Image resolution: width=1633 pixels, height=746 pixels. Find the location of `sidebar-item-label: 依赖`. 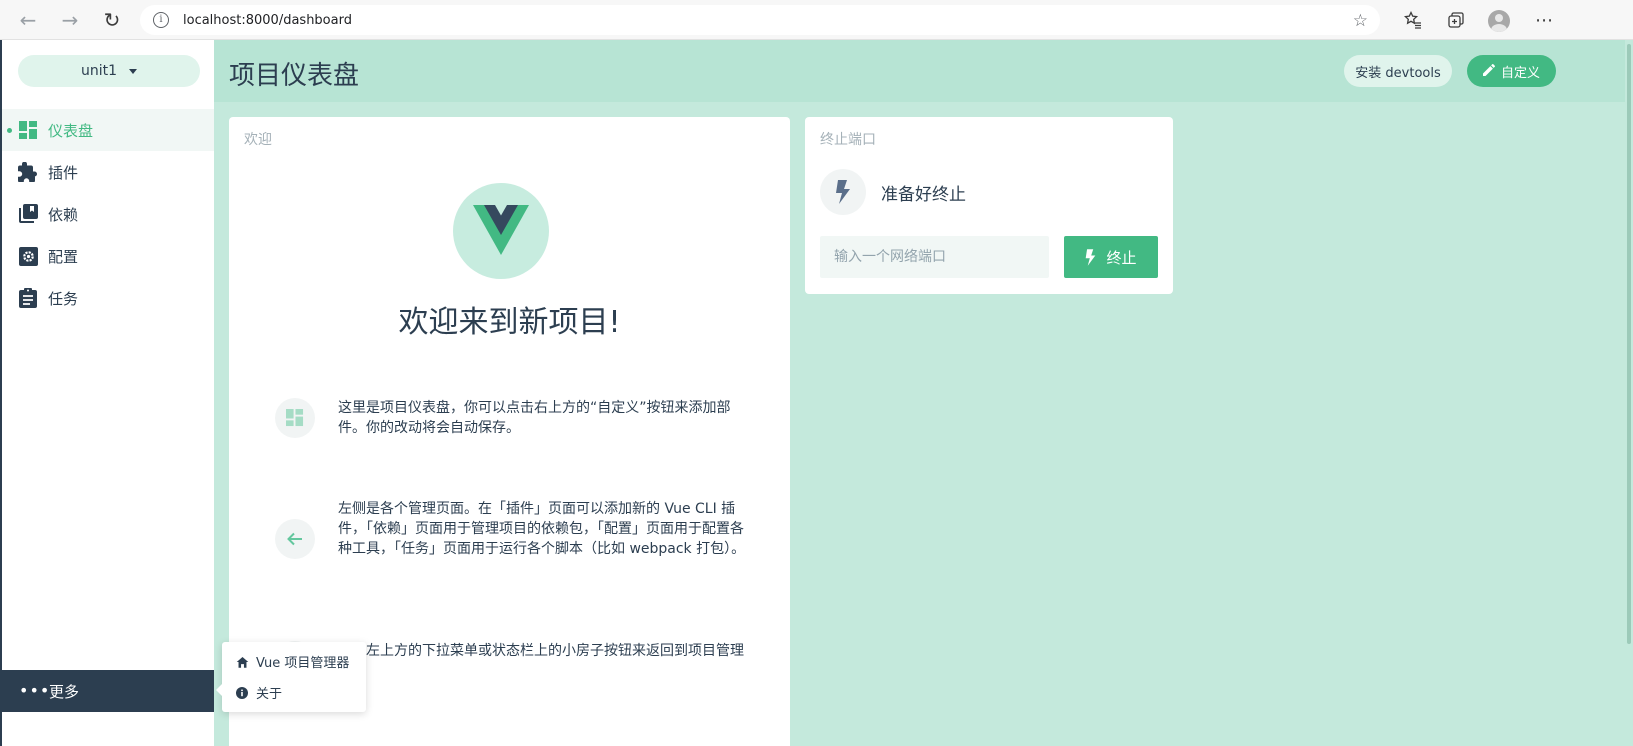

sidebar-item-label: 依赖 is located at coordinates (63, 214).